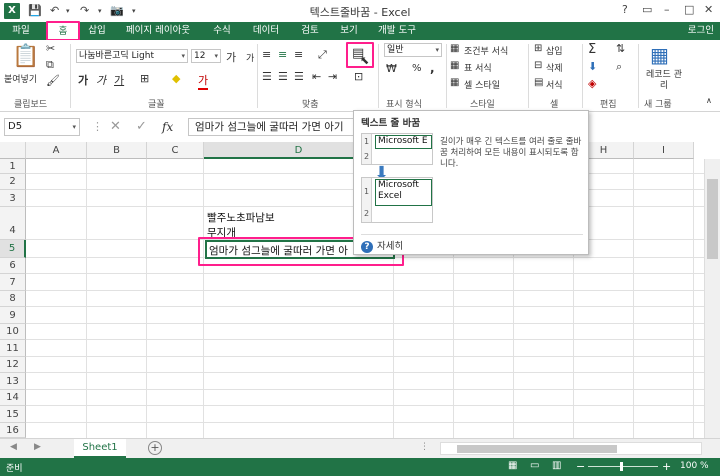 Image resolution: width=720 pixels, height=476 pixels. Describe the element at coordinates (454, 82) in the screenshot. I see `cell-styles-icon: ▦` at that location.